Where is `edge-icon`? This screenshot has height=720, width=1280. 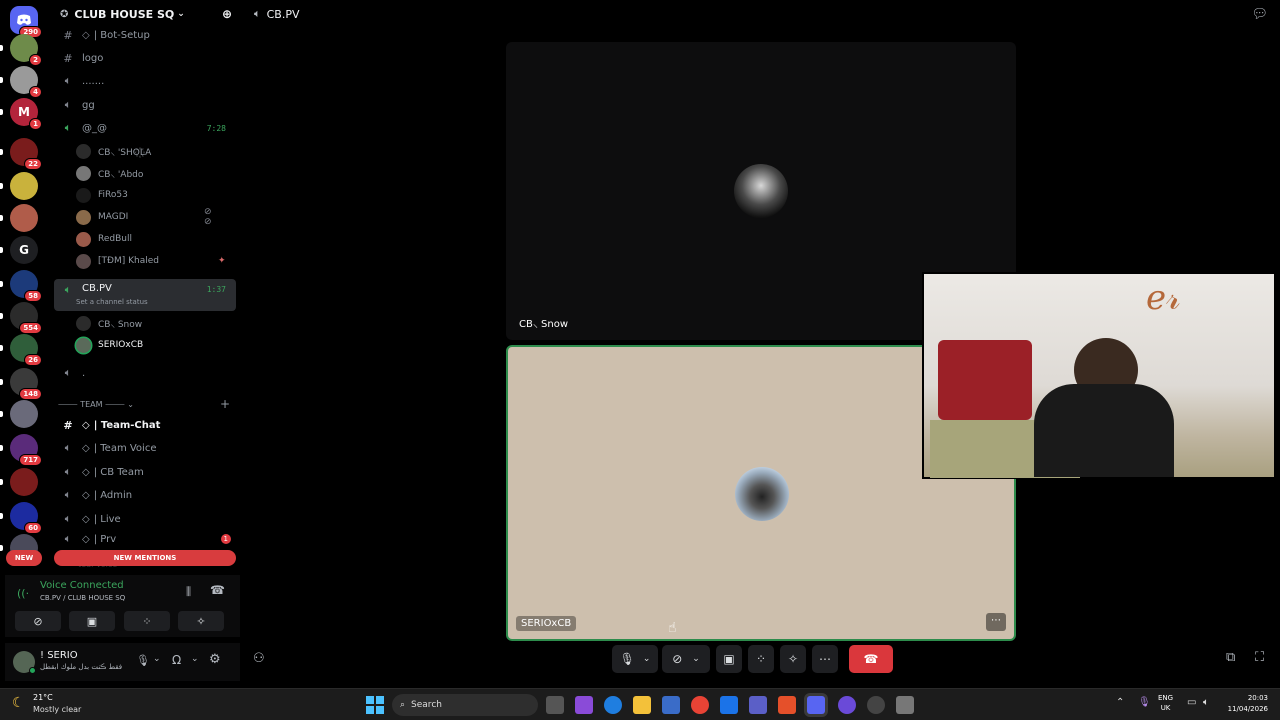 edge-icon is located at coordinates (613, 705).